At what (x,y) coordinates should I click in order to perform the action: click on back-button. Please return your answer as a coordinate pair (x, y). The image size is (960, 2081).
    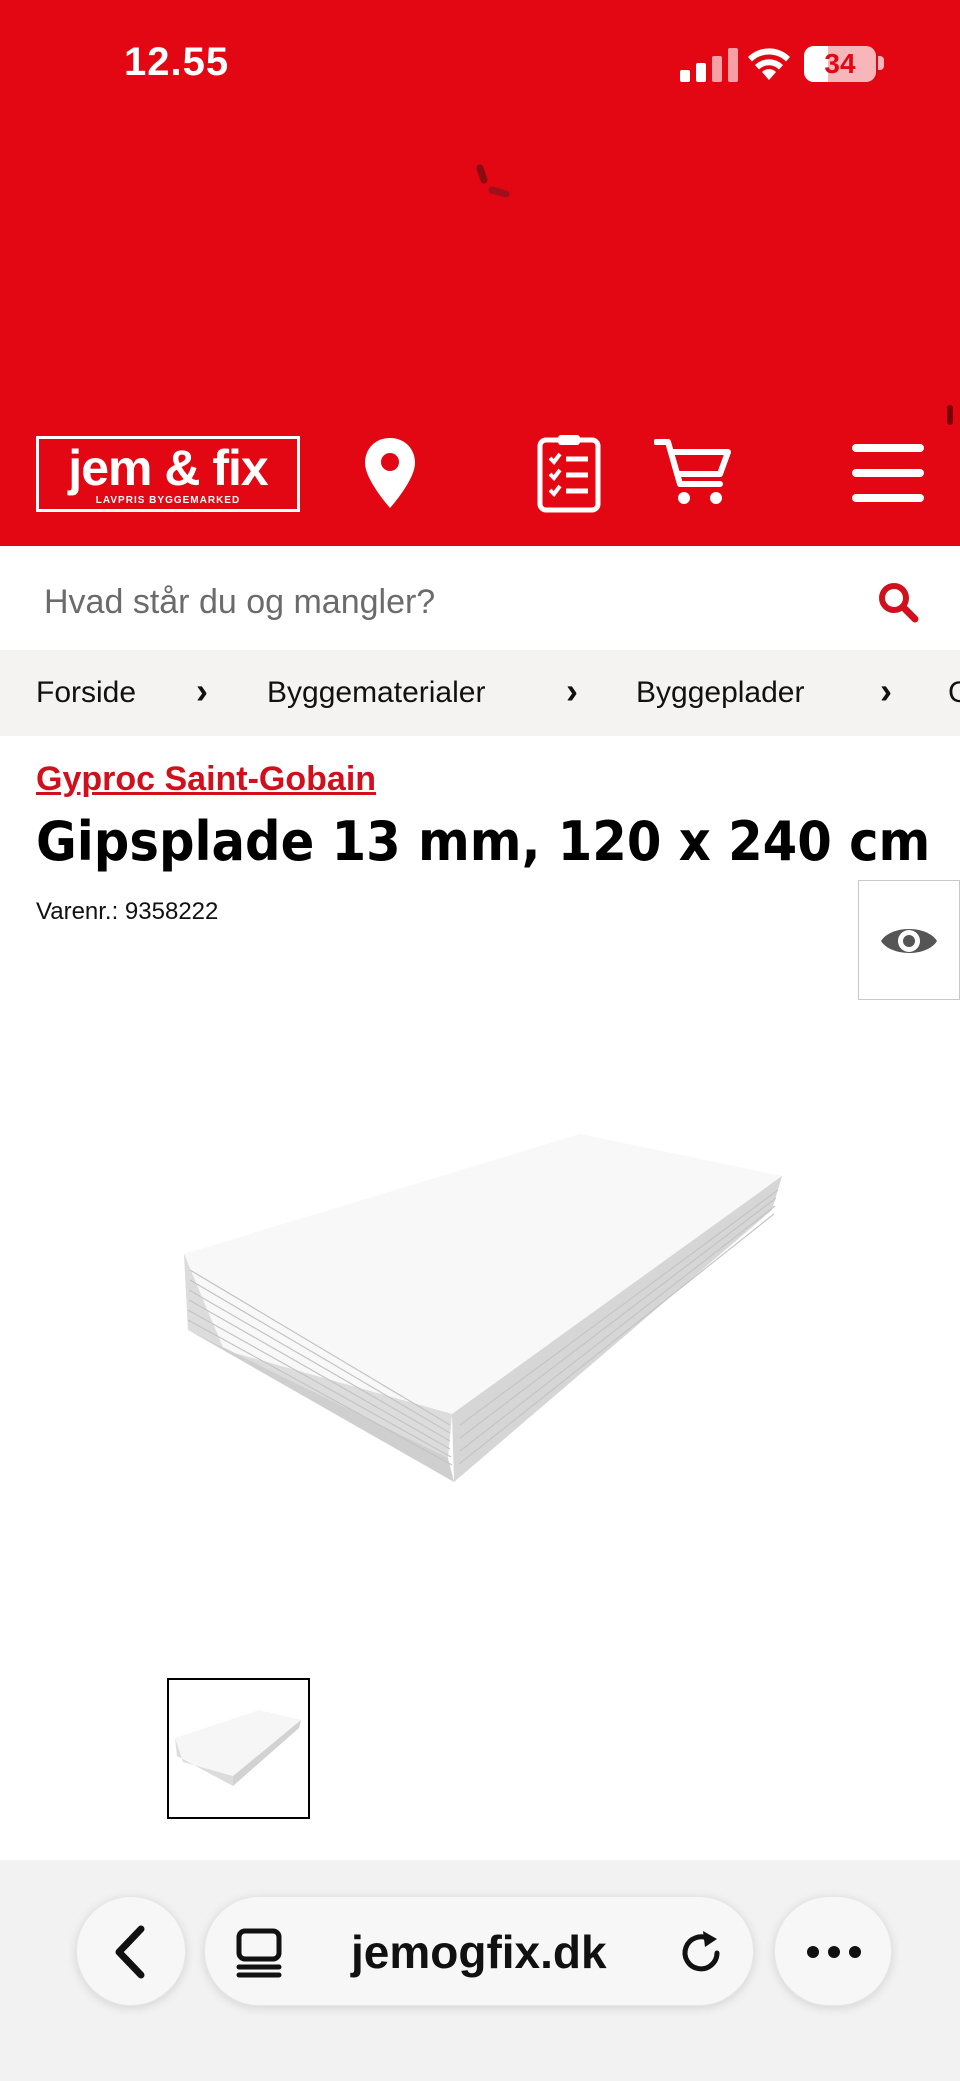
    Looking at the image, I should click on (131, 1951).